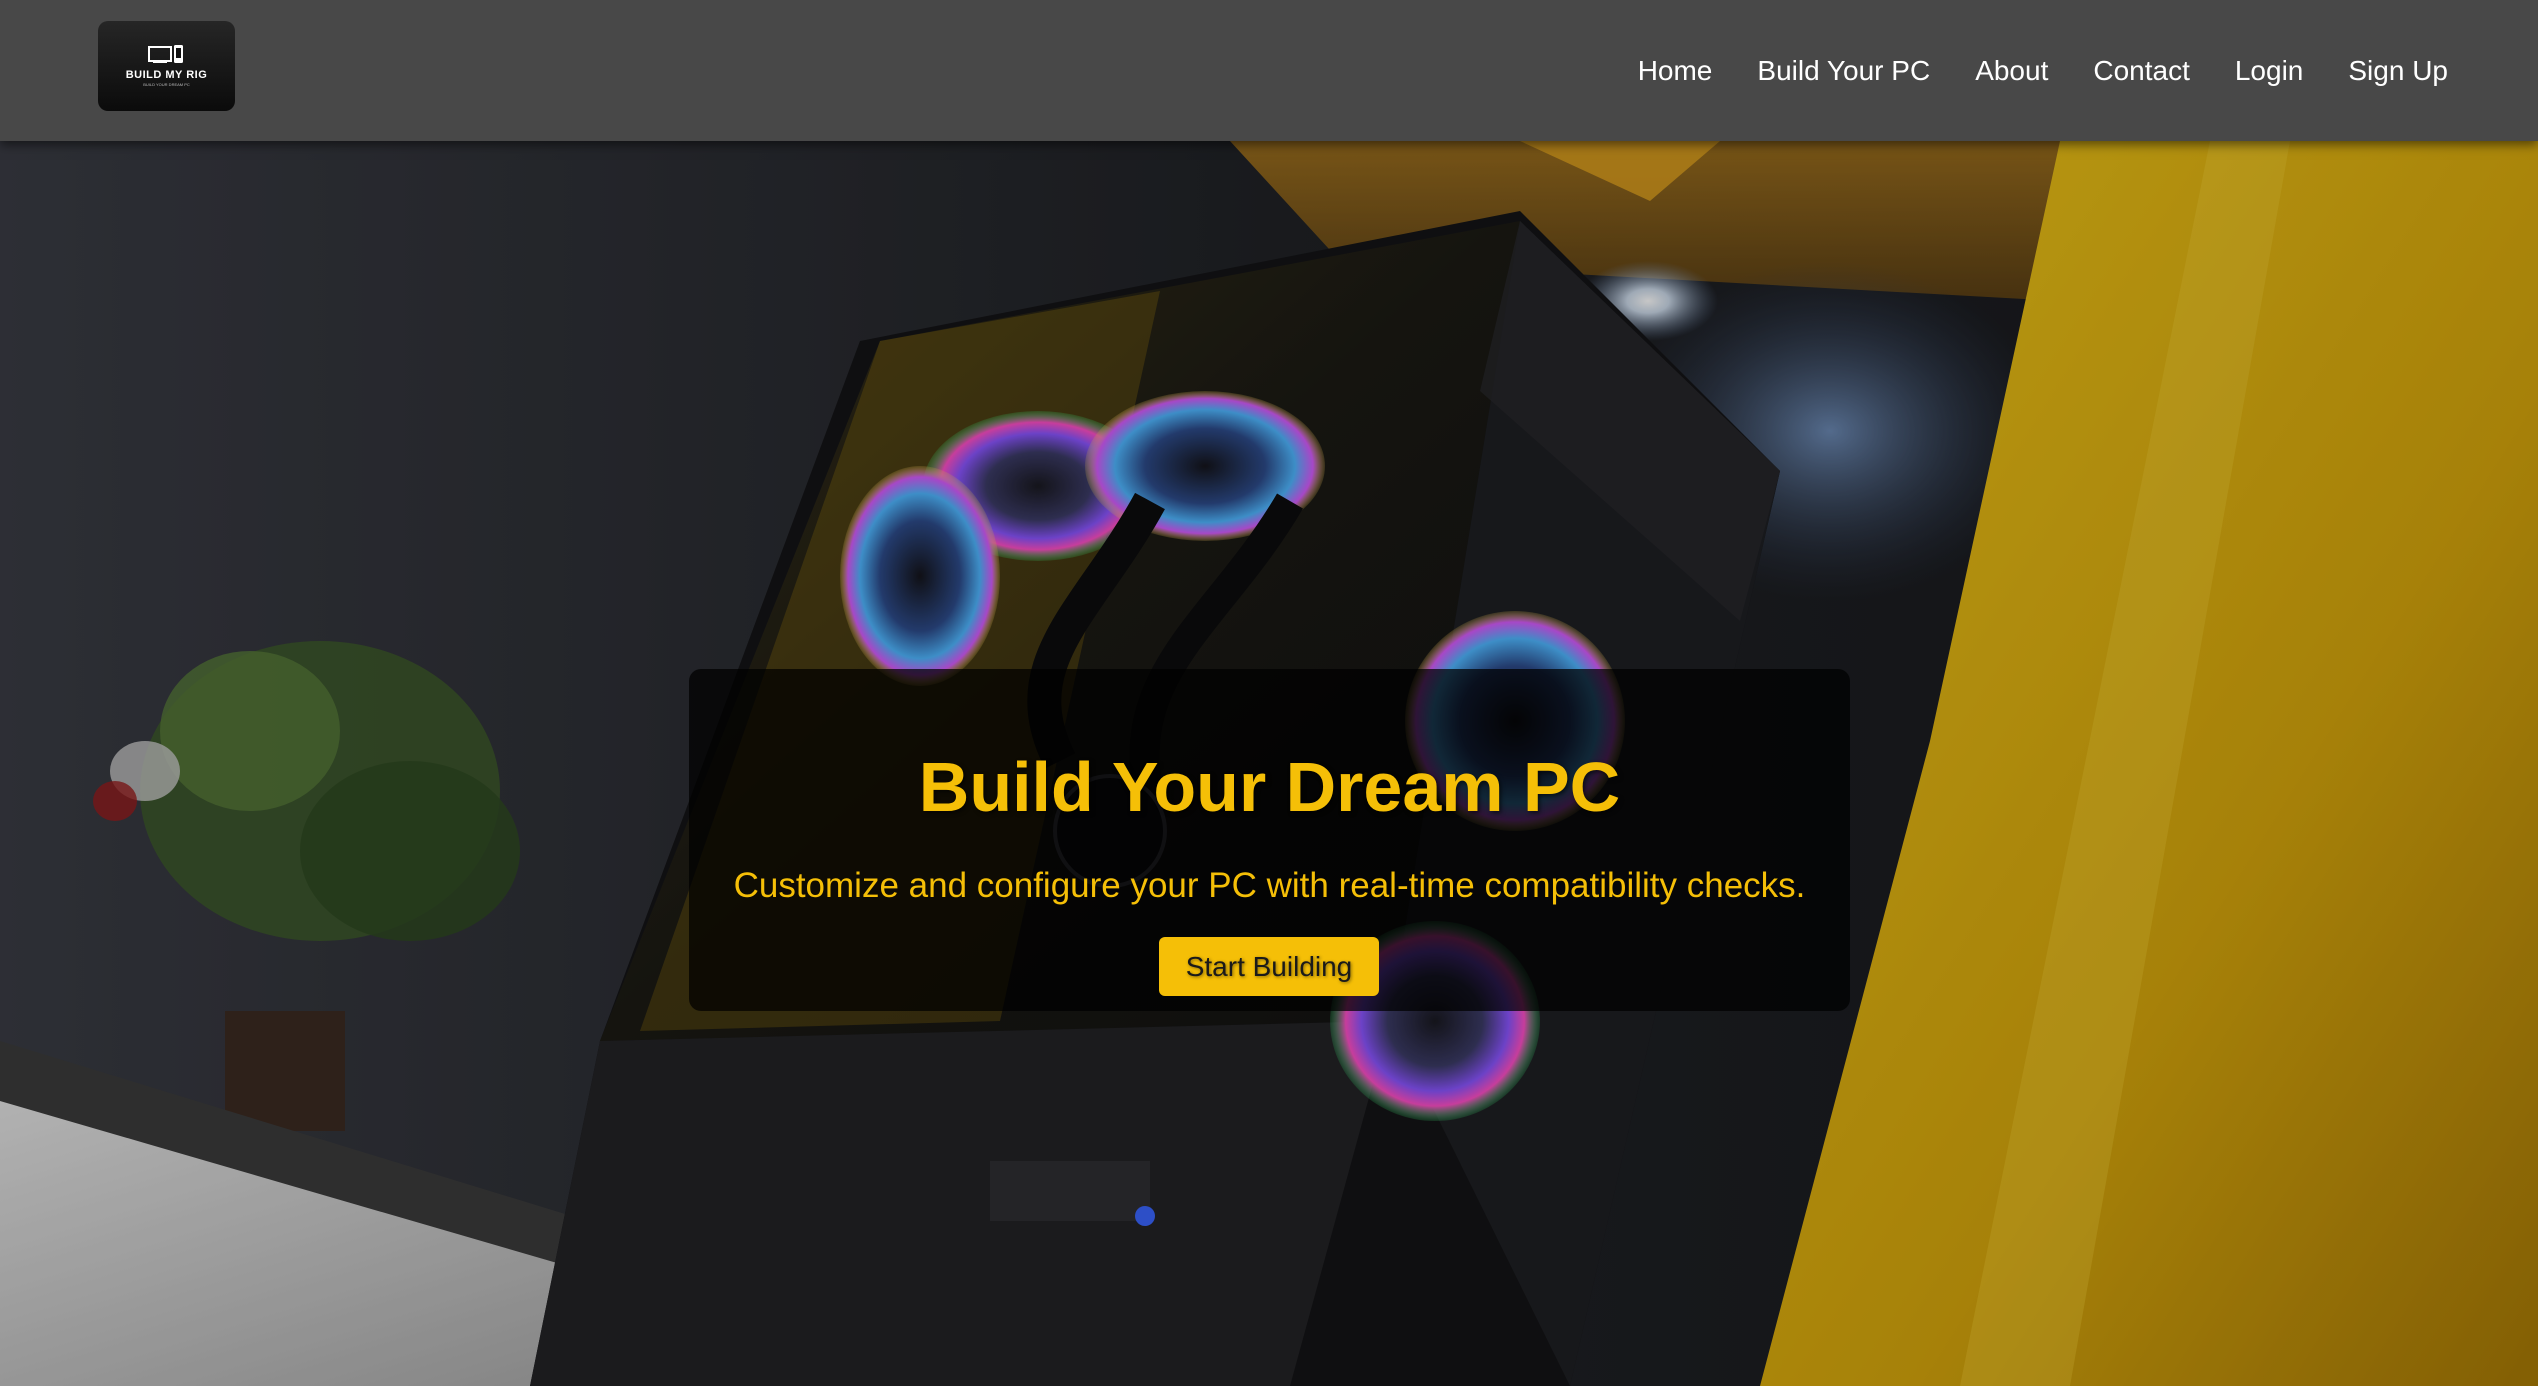 This screenshot has height=1386, width=2538. Describe the element at coordinates (2269, 71) in the screenshot. I see `nav-link-login: Login` at that location.